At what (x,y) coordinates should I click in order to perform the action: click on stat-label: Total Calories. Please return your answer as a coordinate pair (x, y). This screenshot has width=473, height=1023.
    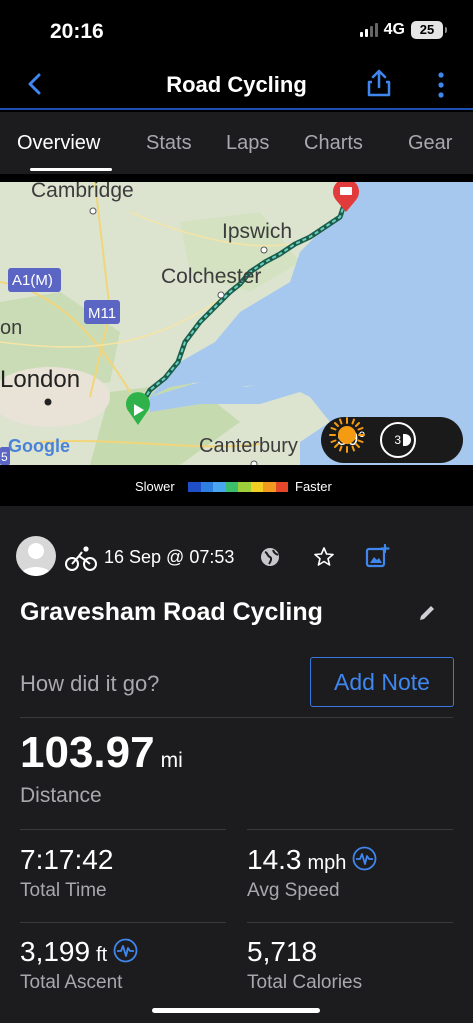
    Looking at the image, I should click on (305, 982).